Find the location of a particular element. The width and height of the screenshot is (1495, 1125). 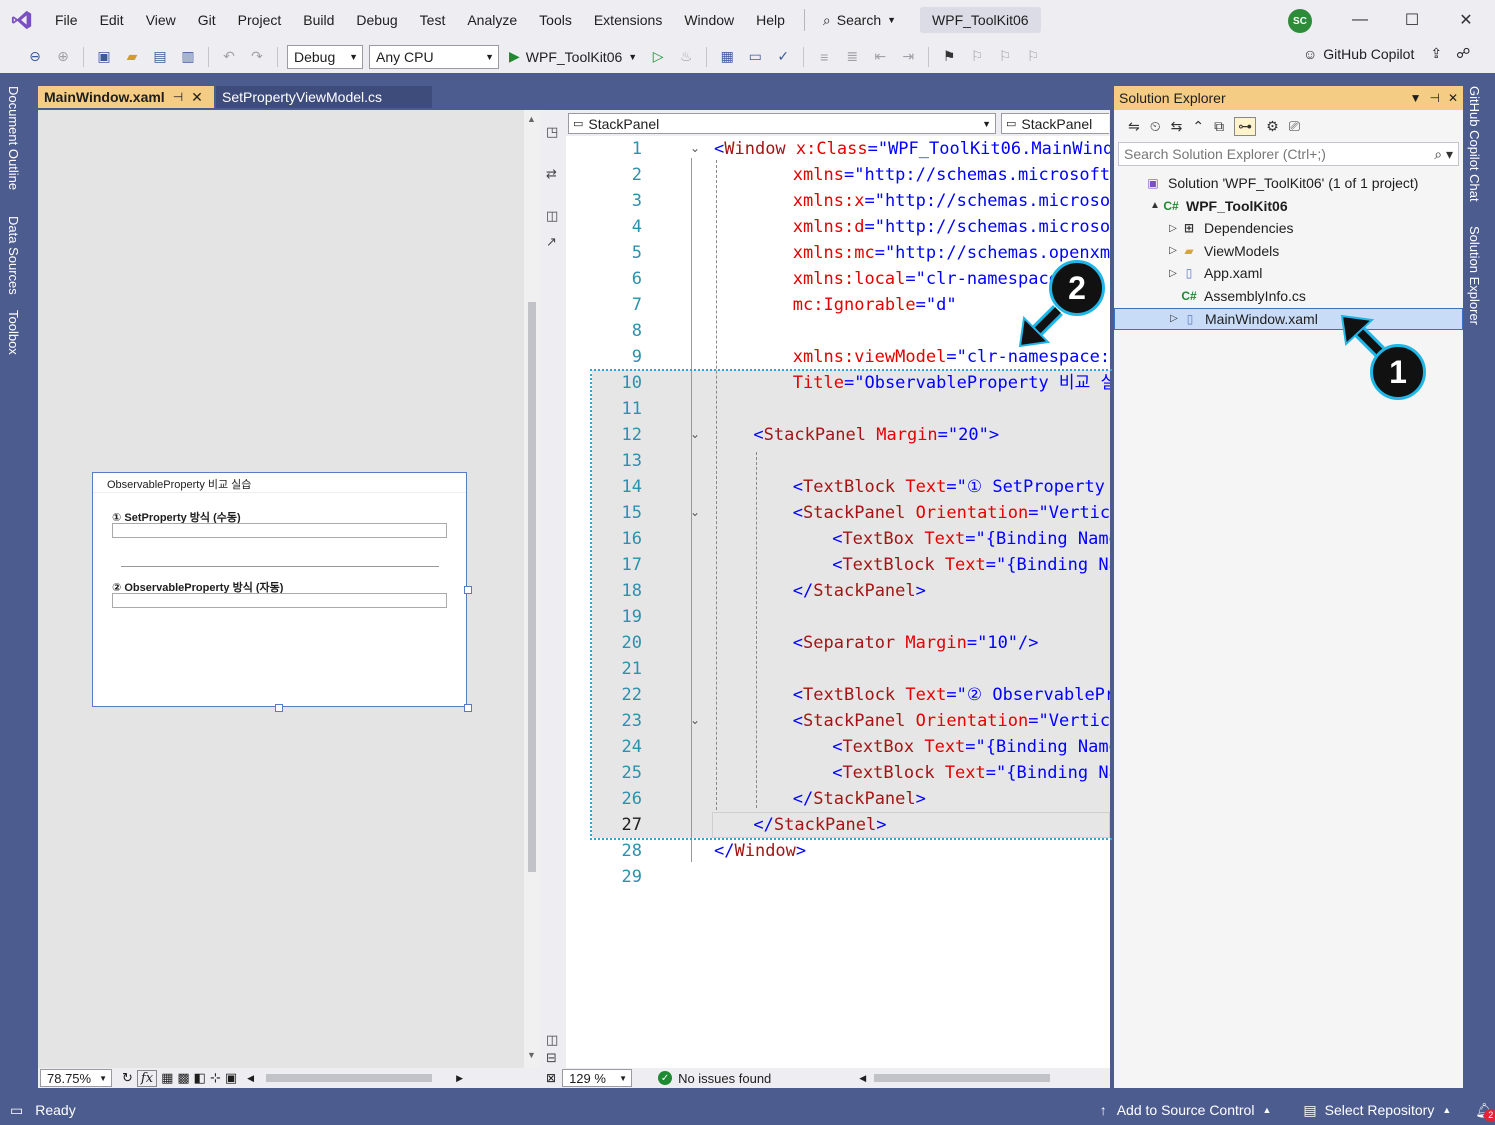

annotation-arrows is located at coordinates (1201, 331).